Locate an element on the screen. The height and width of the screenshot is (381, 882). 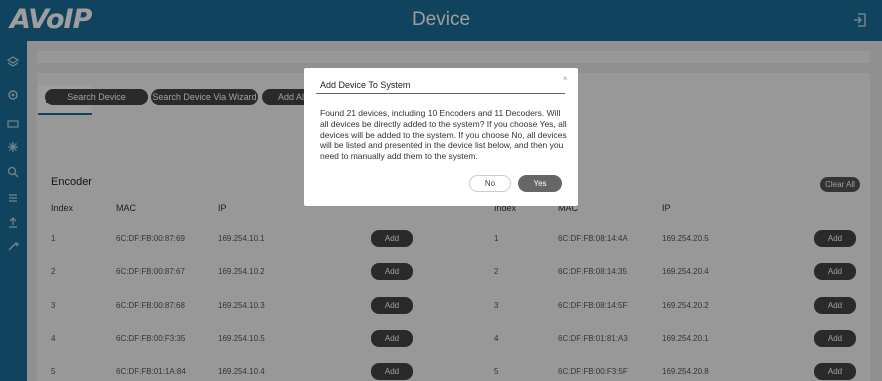
close-icon: × is located at coordinates (565, 78).